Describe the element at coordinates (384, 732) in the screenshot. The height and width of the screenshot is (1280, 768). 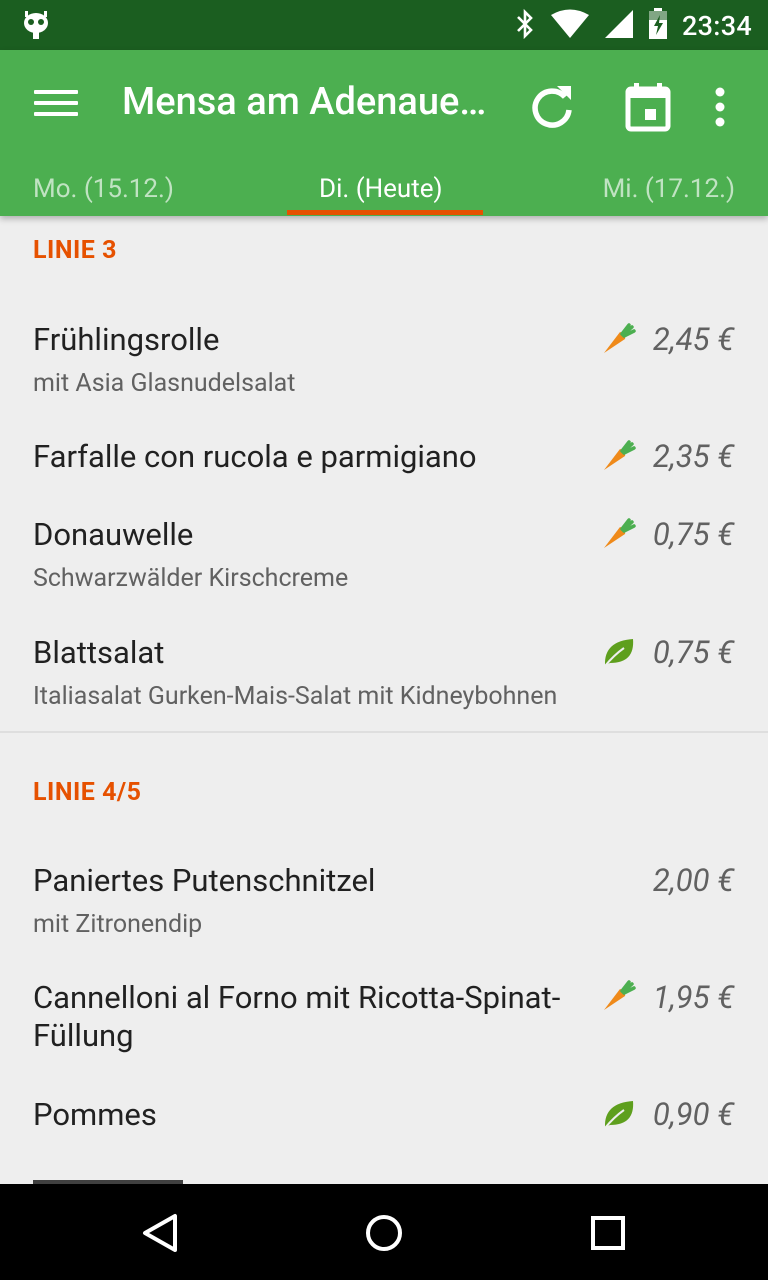
I see `section-divider` at that location.